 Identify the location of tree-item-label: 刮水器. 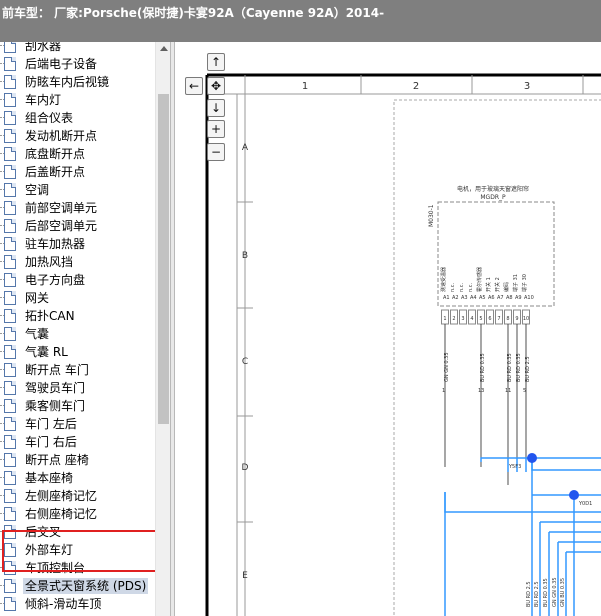
(43, 47).